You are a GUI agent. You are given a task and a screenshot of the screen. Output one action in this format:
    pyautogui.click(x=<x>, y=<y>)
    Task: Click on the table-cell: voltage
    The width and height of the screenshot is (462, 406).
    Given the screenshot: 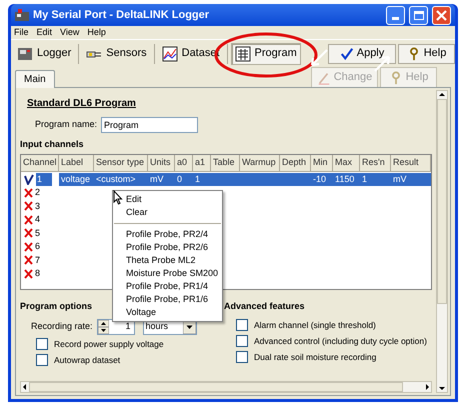 What is the action you would take?
    pyautogui.click(x=75, y=179)
    